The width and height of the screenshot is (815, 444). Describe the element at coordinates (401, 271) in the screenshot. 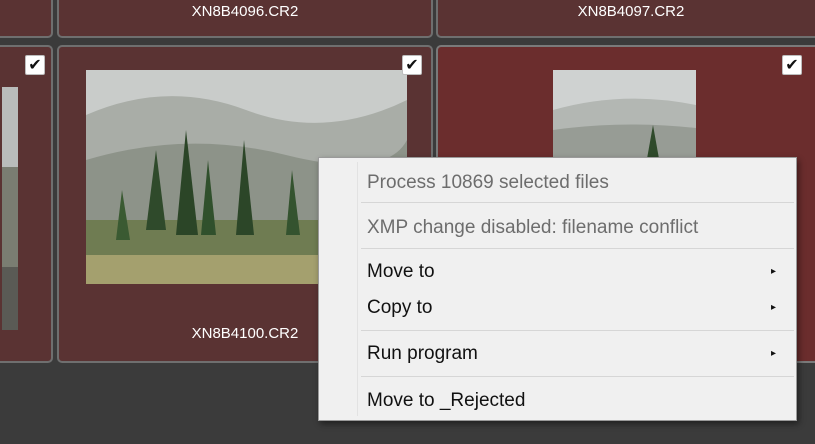

I see `menu-item-label: Move to` at that location.